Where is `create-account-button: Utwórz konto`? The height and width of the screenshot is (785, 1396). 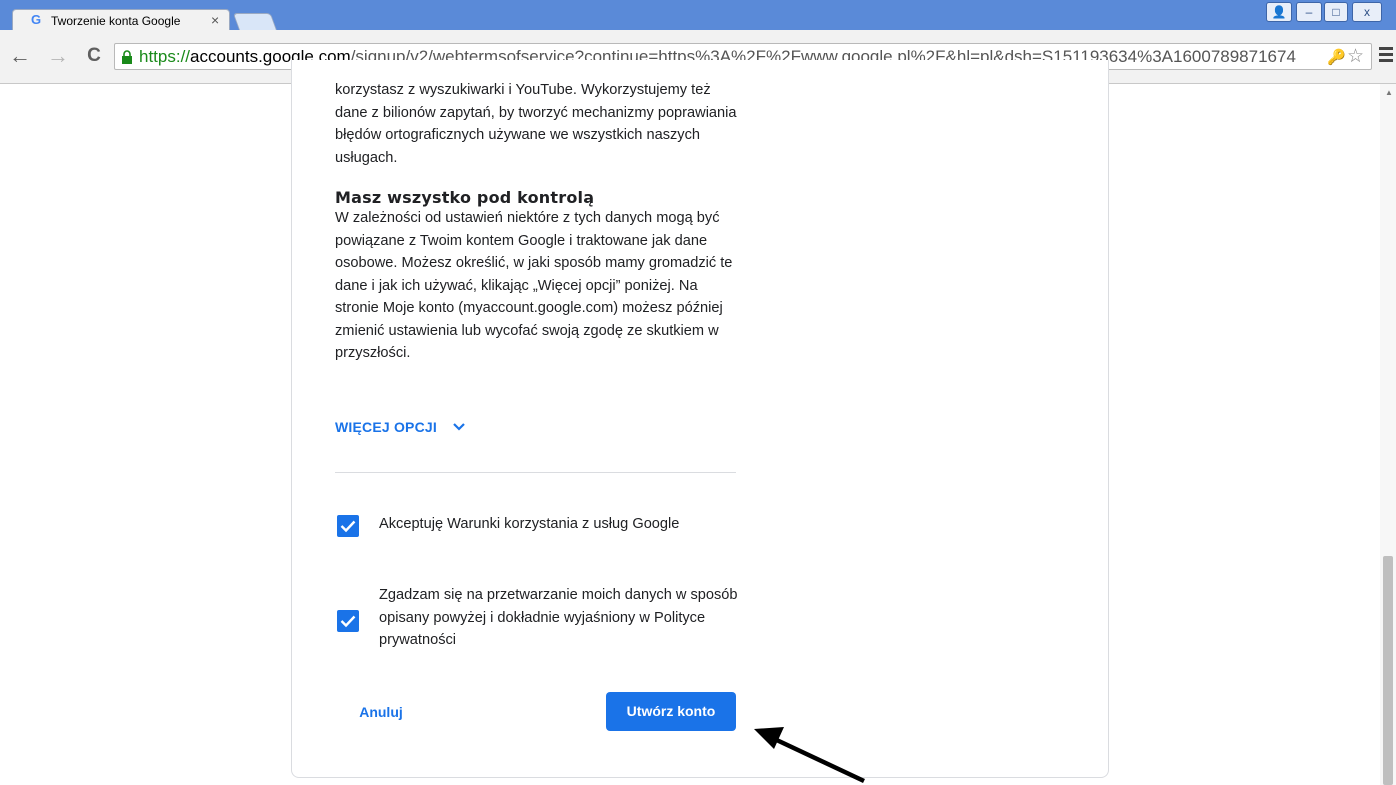
create-account-button: Utwórz konto is located at coordinates (671, 711).